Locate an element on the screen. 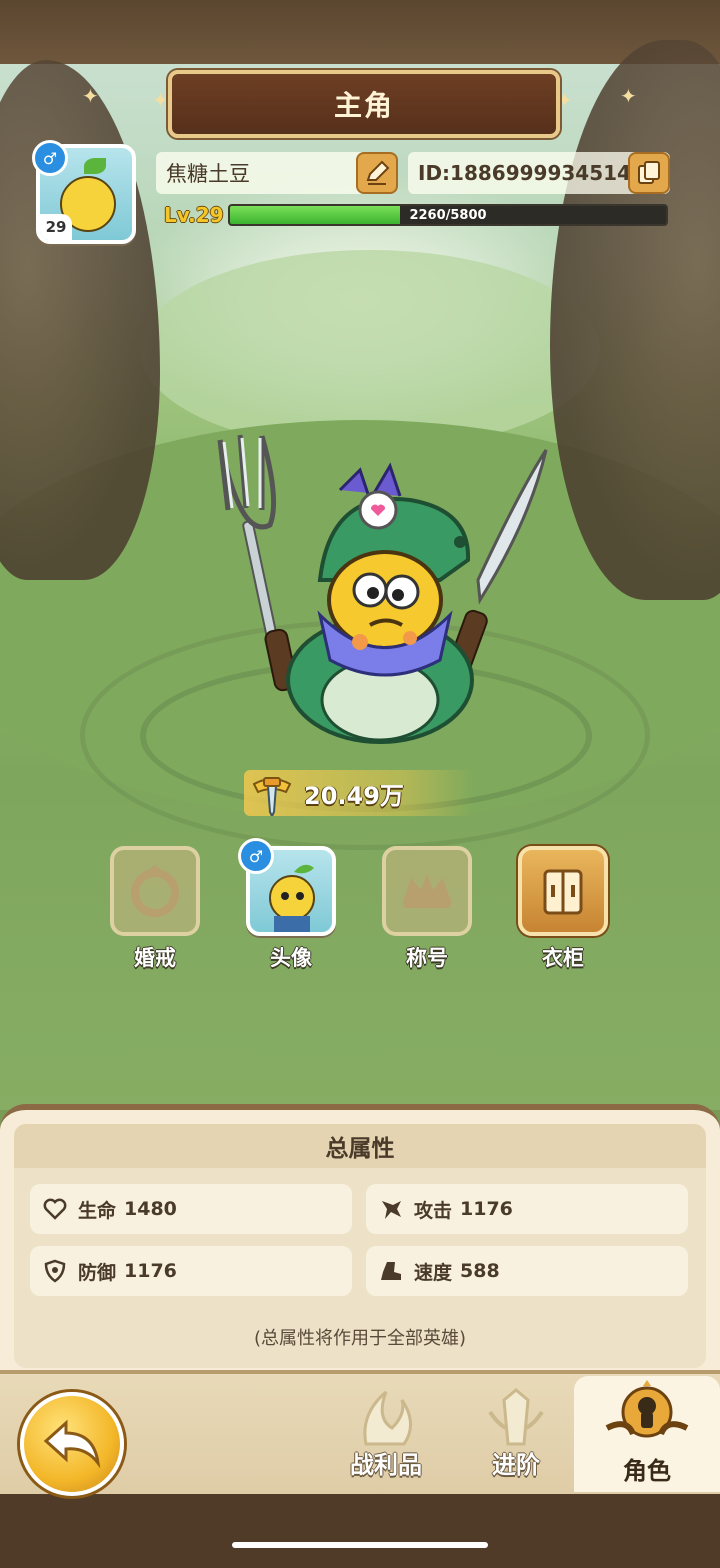 The height and width of the screenshot is (1568, 720). tab-character-label: 角色 is located at coordinates (647, 1471).